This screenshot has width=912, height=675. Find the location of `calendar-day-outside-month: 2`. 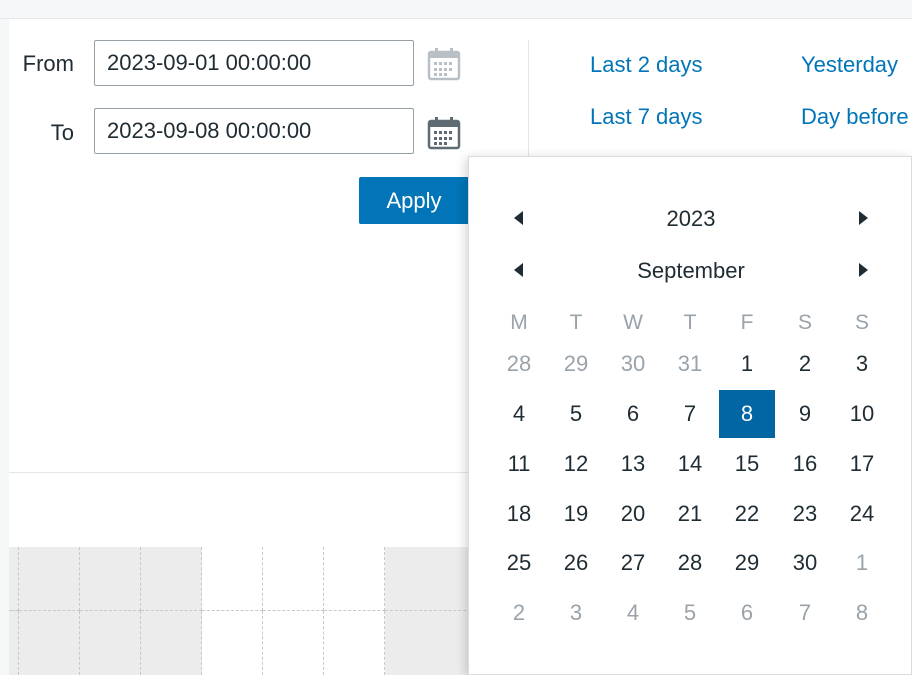

calendar-day-outside-month: 2 is located at coordinates (519, 613).